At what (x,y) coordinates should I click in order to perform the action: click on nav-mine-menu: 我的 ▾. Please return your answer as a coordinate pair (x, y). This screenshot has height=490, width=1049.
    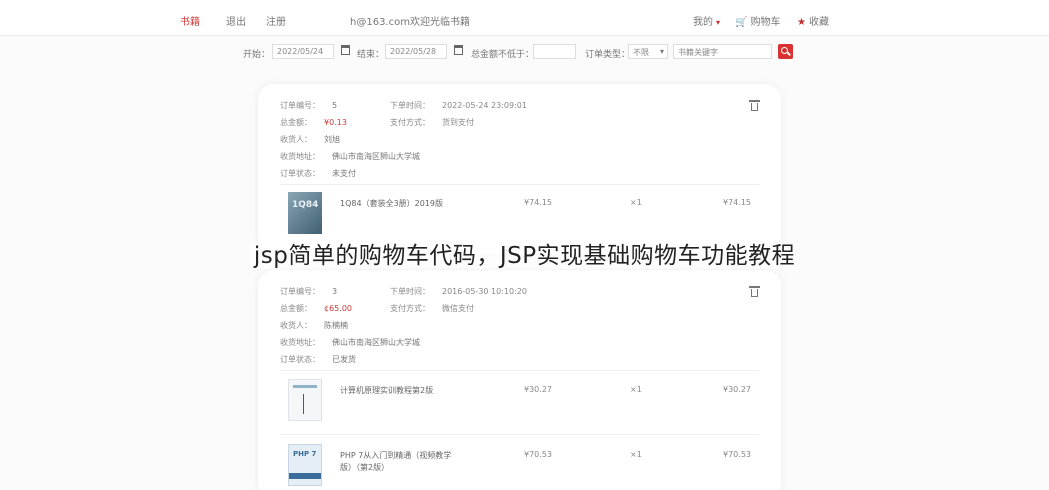
    Looking at the image, I should click on (706, 20).